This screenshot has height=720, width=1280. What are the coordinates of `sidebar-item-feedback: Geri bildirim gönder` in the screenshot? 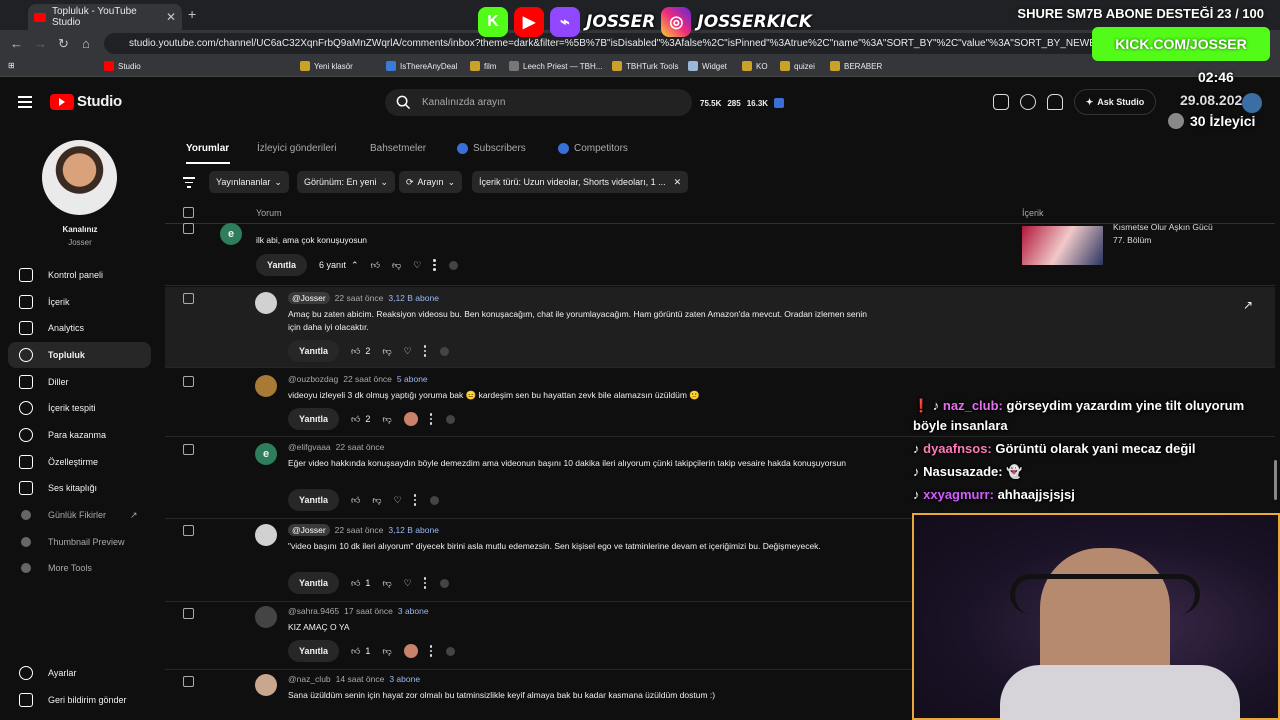 It's located at (79, 700).